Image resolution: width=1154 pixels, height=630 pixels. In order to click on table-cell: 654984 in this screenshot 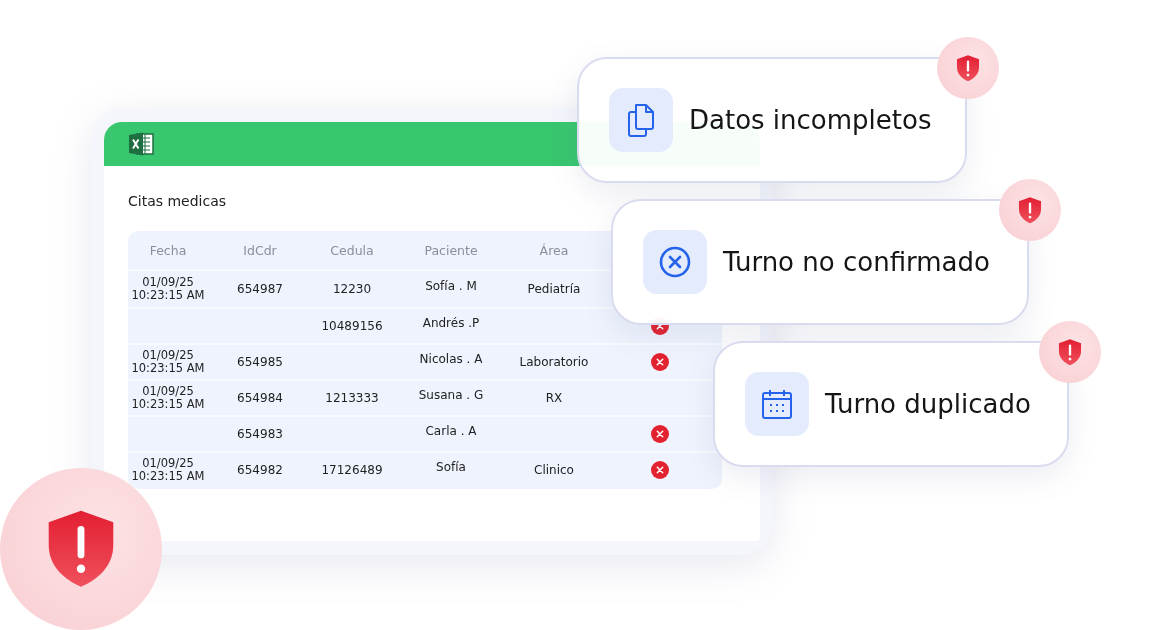, I will do `click(260, 398)`.